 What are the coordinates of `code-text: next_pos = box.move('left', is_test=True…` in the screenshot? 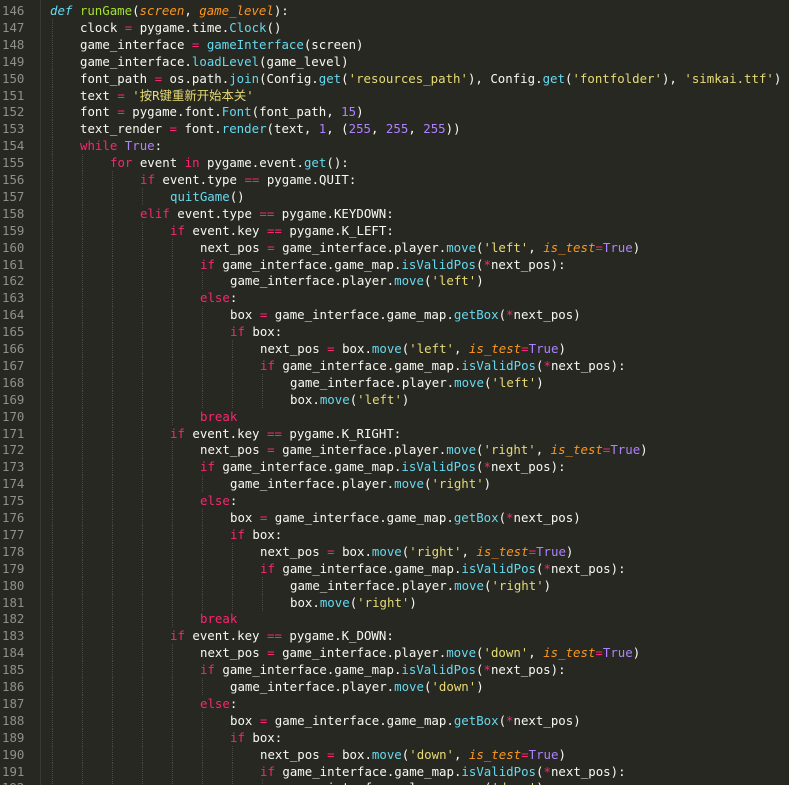 It's located at (413, 348).